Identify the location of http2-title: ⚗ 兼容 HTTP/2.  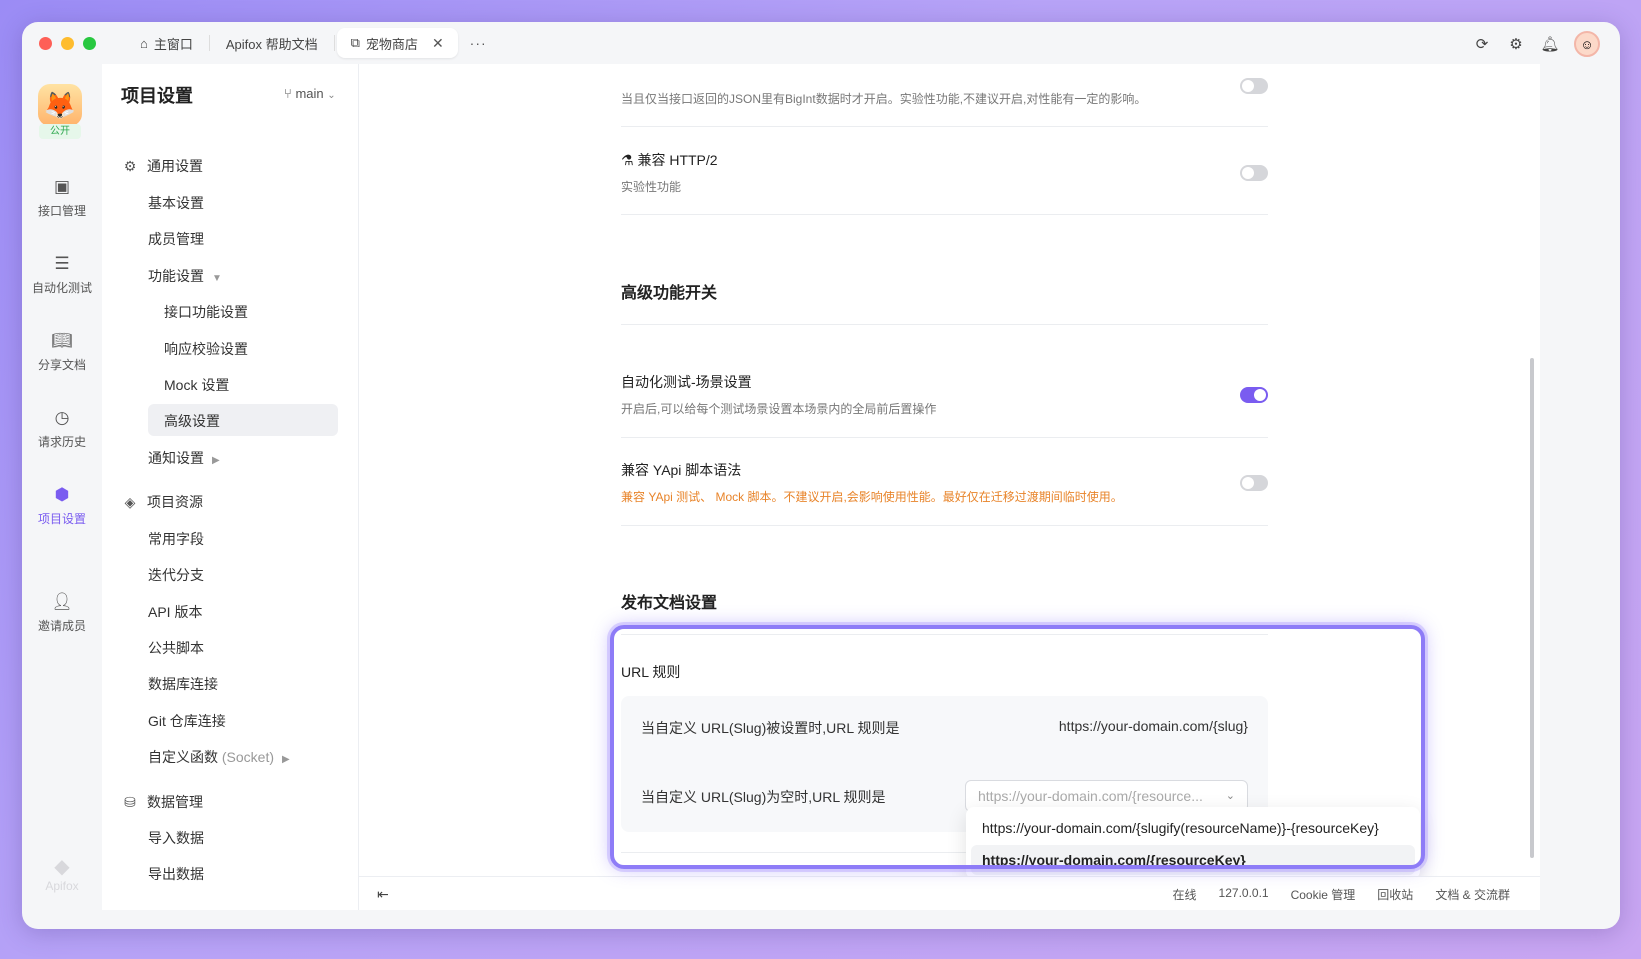
(669, 160).